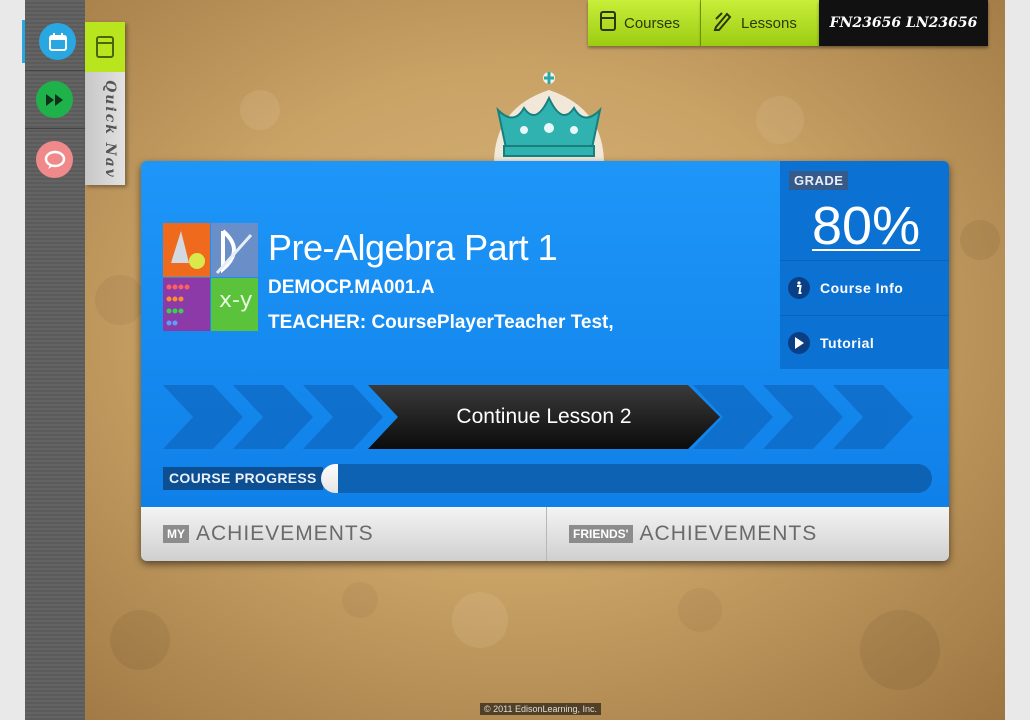 The image size is (1030, 720). What do you see at coordinates (351, 287) in the screenshot?
I see `course-code: DEMOCP.MA001.A` at bounding box center [351, 287].